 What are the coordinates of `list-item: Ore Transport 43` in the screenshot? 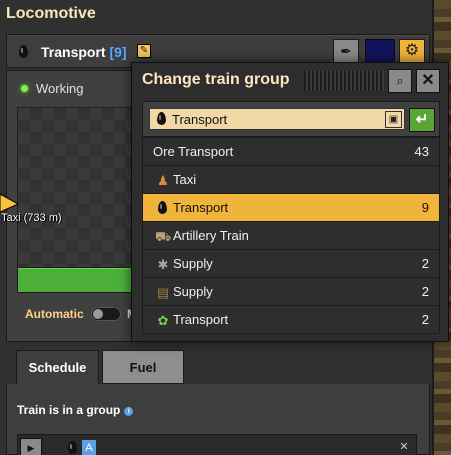 It's located at (291, 152).